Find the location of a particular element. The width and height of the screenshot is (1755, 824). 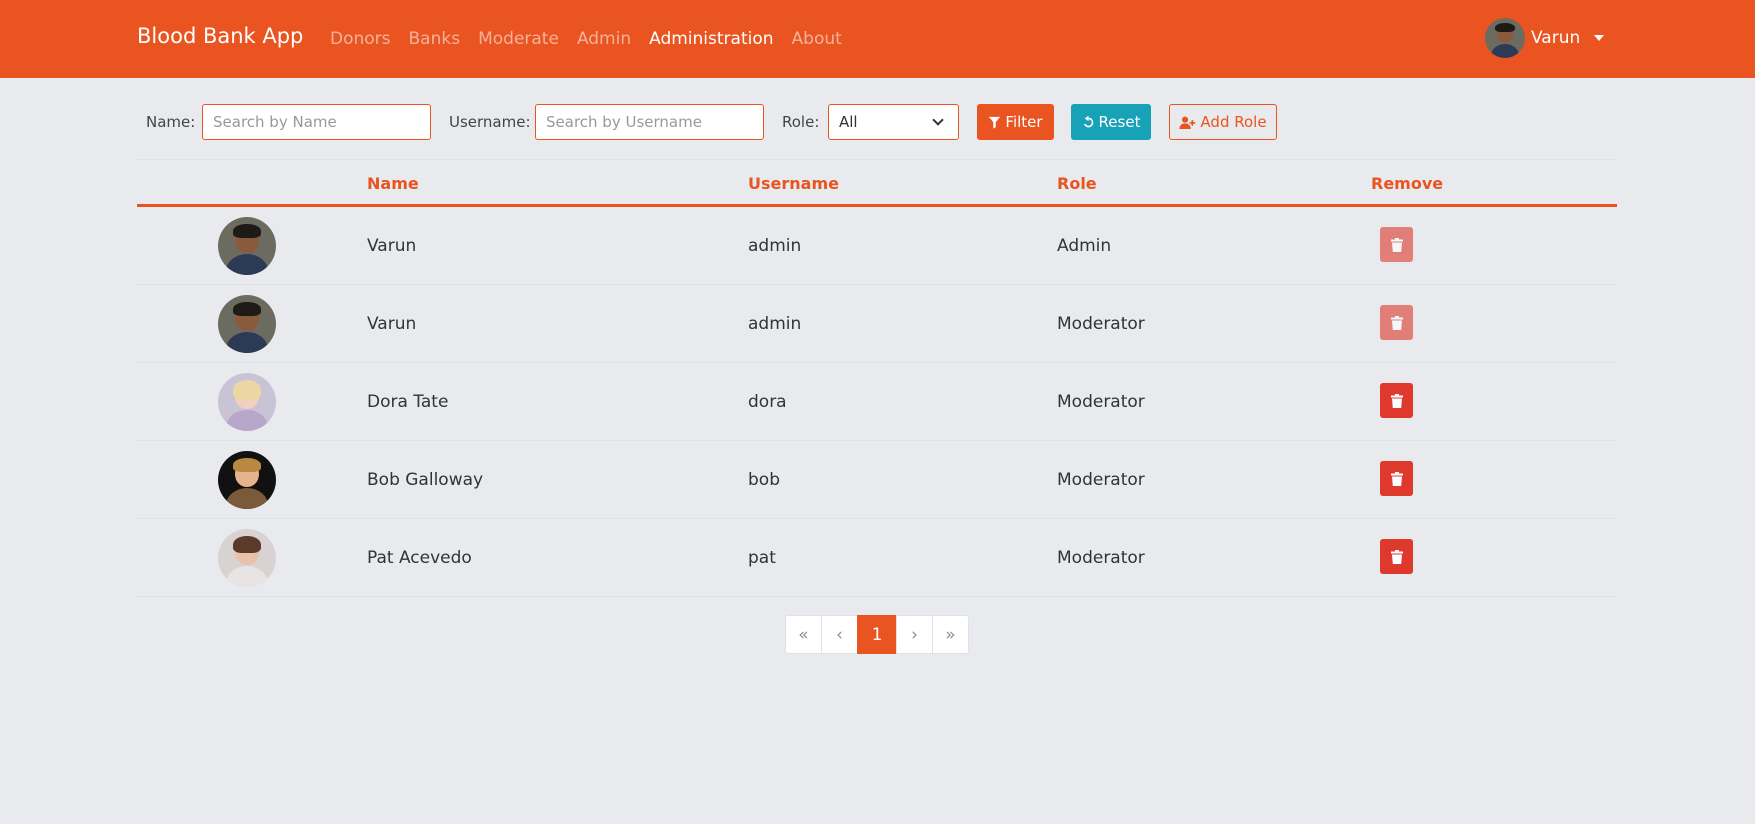

nav-link-moderate: Moderate is located at coordinates (518, 39).